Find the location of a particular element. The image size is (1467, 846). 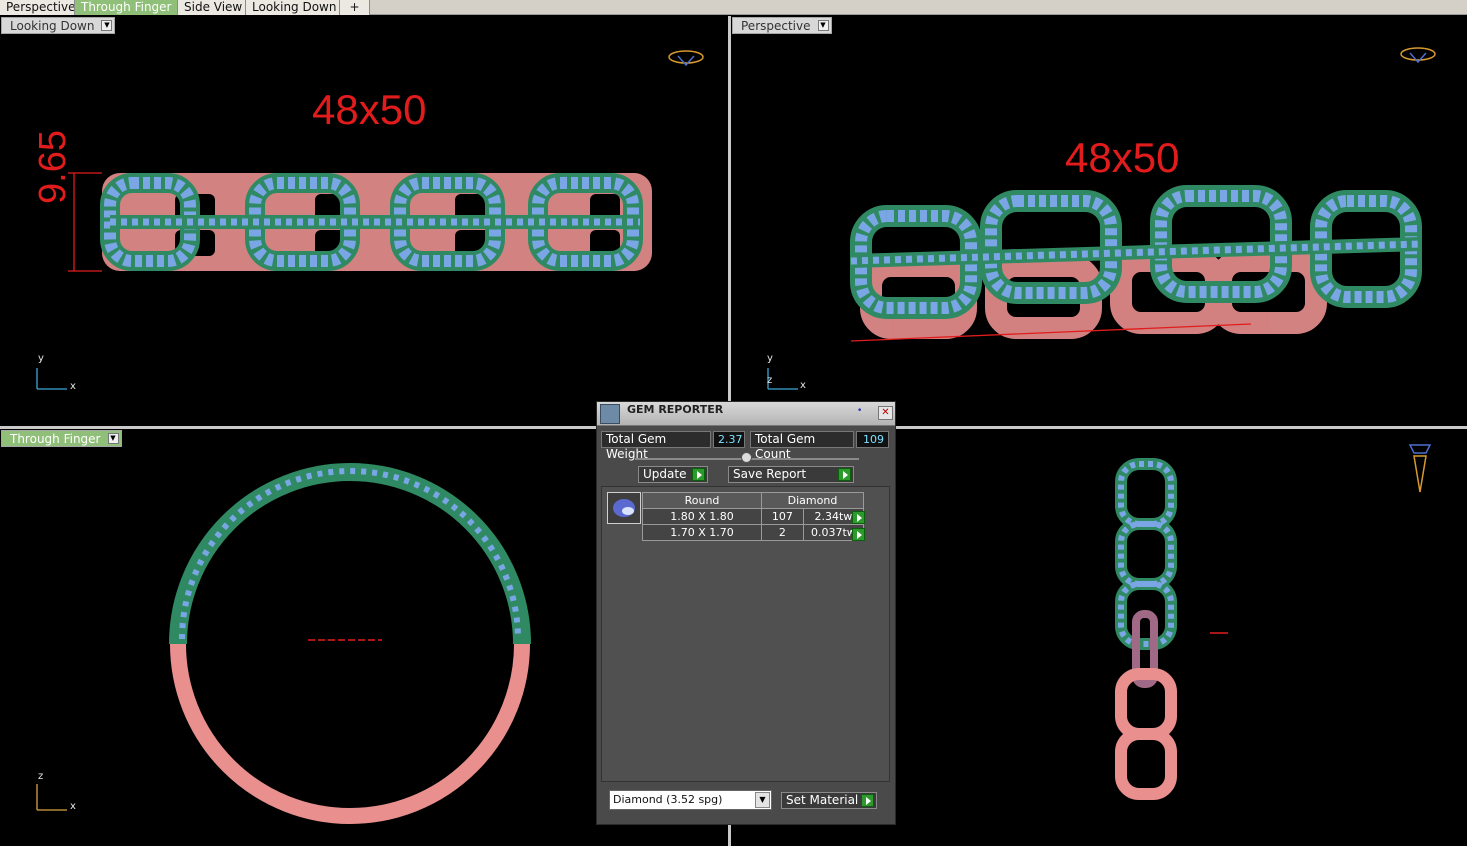

add-view-tab-button: + is located at coordinates (355, 7).